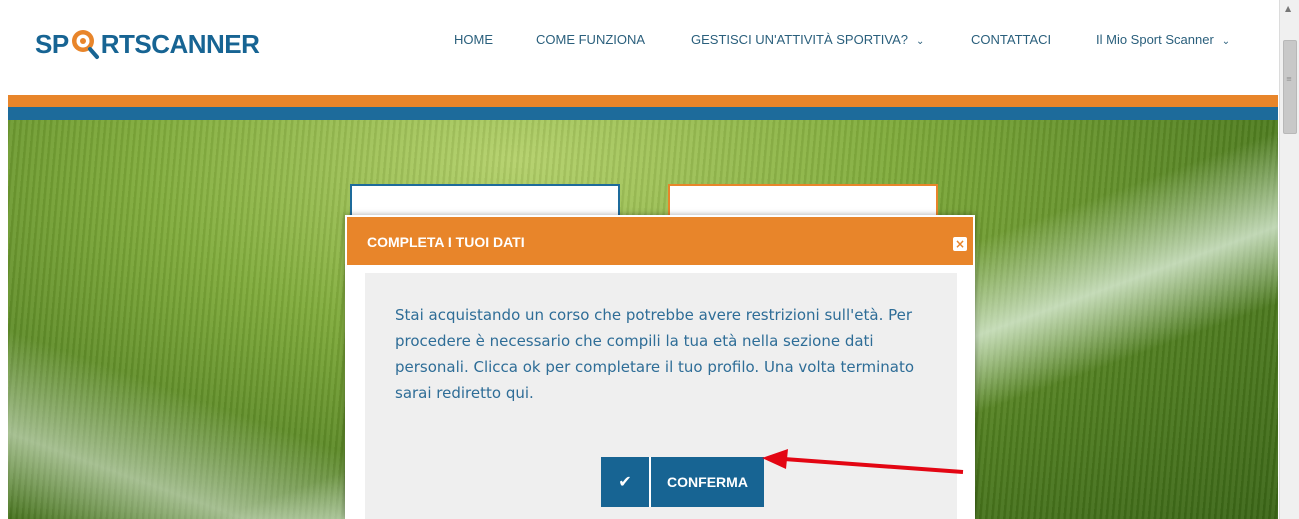 This screenshot has height=519, width=1299. Describe the element at coordinates (473, 39) in the screenshot. I see `nav-home: HOME` at that location.